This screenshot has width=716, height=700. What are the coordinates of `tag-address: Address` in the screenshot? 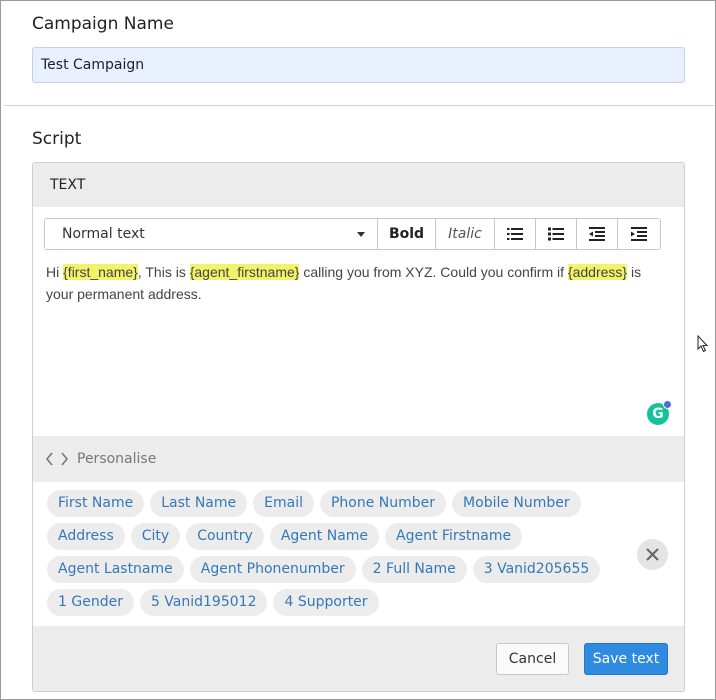 It's located at (86, 536).